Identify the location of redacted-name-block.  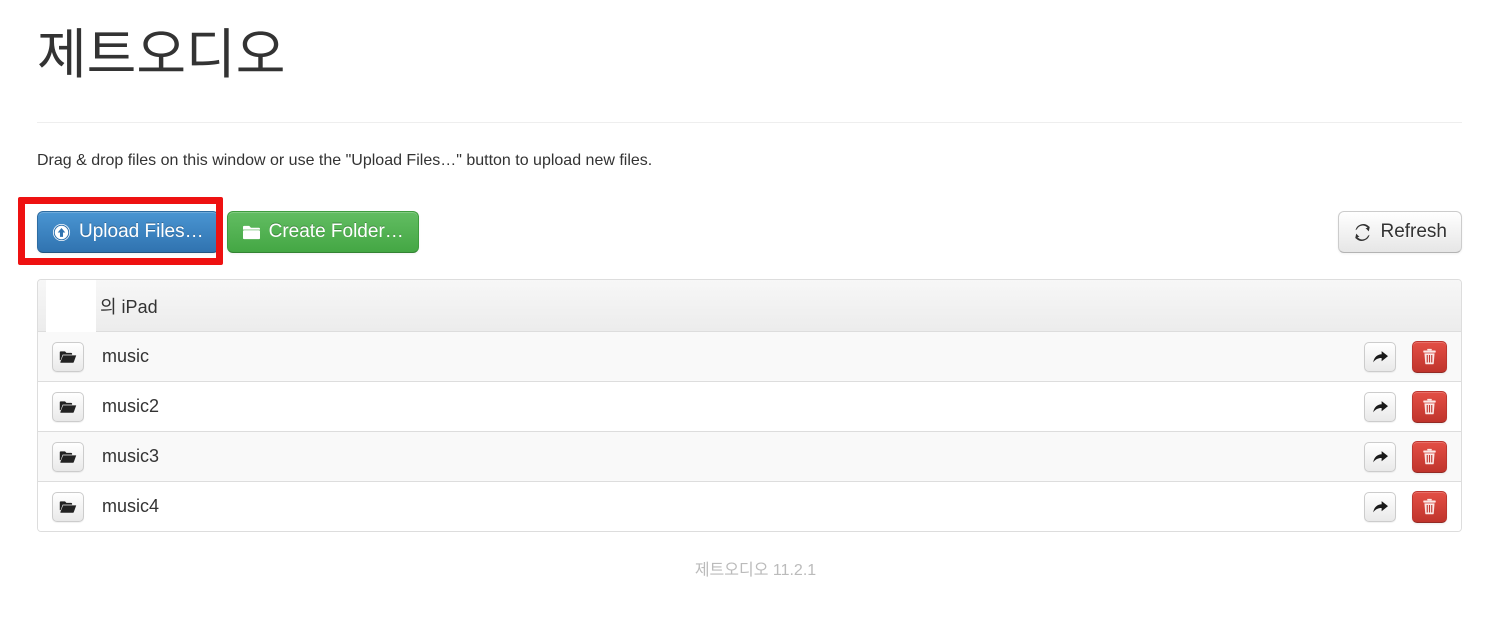
(71, 306).